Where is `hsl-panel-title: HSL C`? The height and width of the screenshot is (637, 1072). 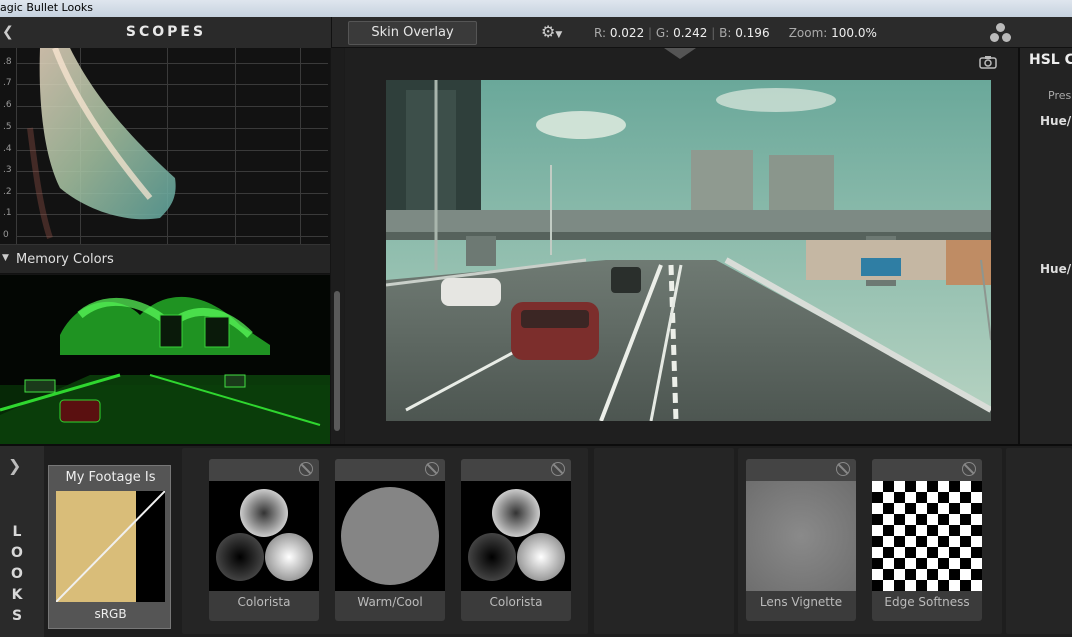
hsl-panel-title: HSL C is located at coordinates (1050, 60).